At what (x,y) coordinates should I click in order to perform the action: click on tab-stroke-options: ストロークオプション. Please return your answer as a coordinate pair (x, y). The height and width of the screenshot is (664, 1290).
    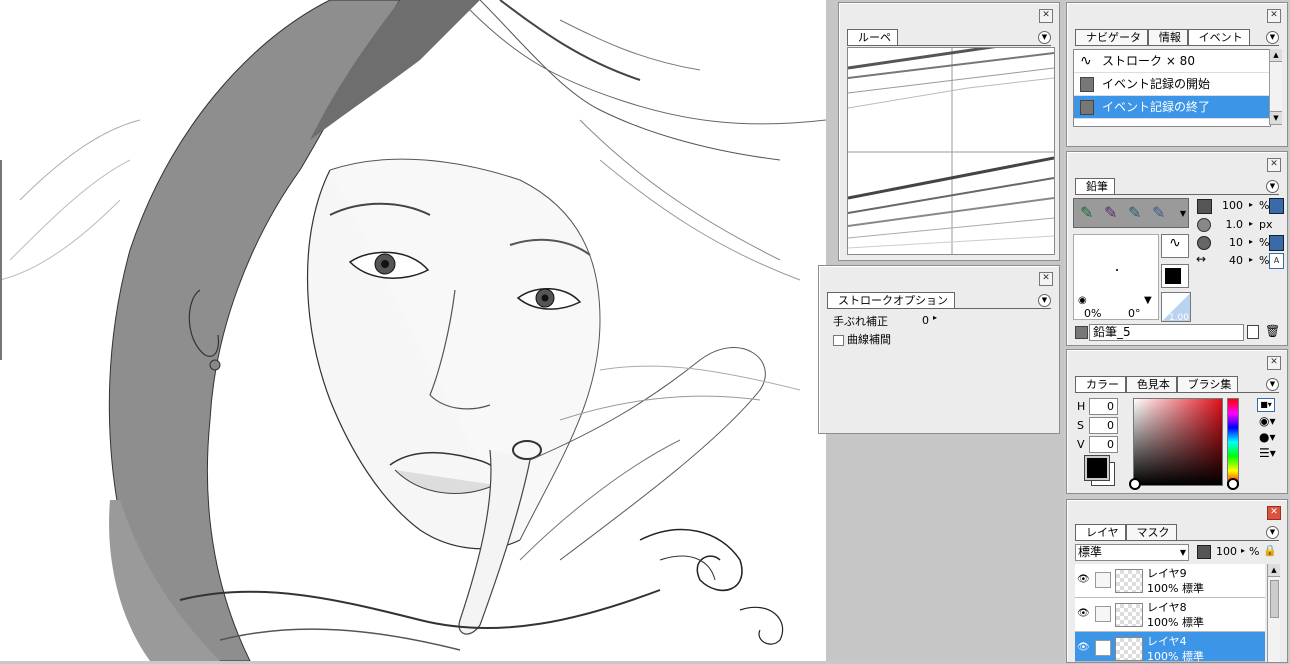
    Looking at the image, I should click on (891, 300).